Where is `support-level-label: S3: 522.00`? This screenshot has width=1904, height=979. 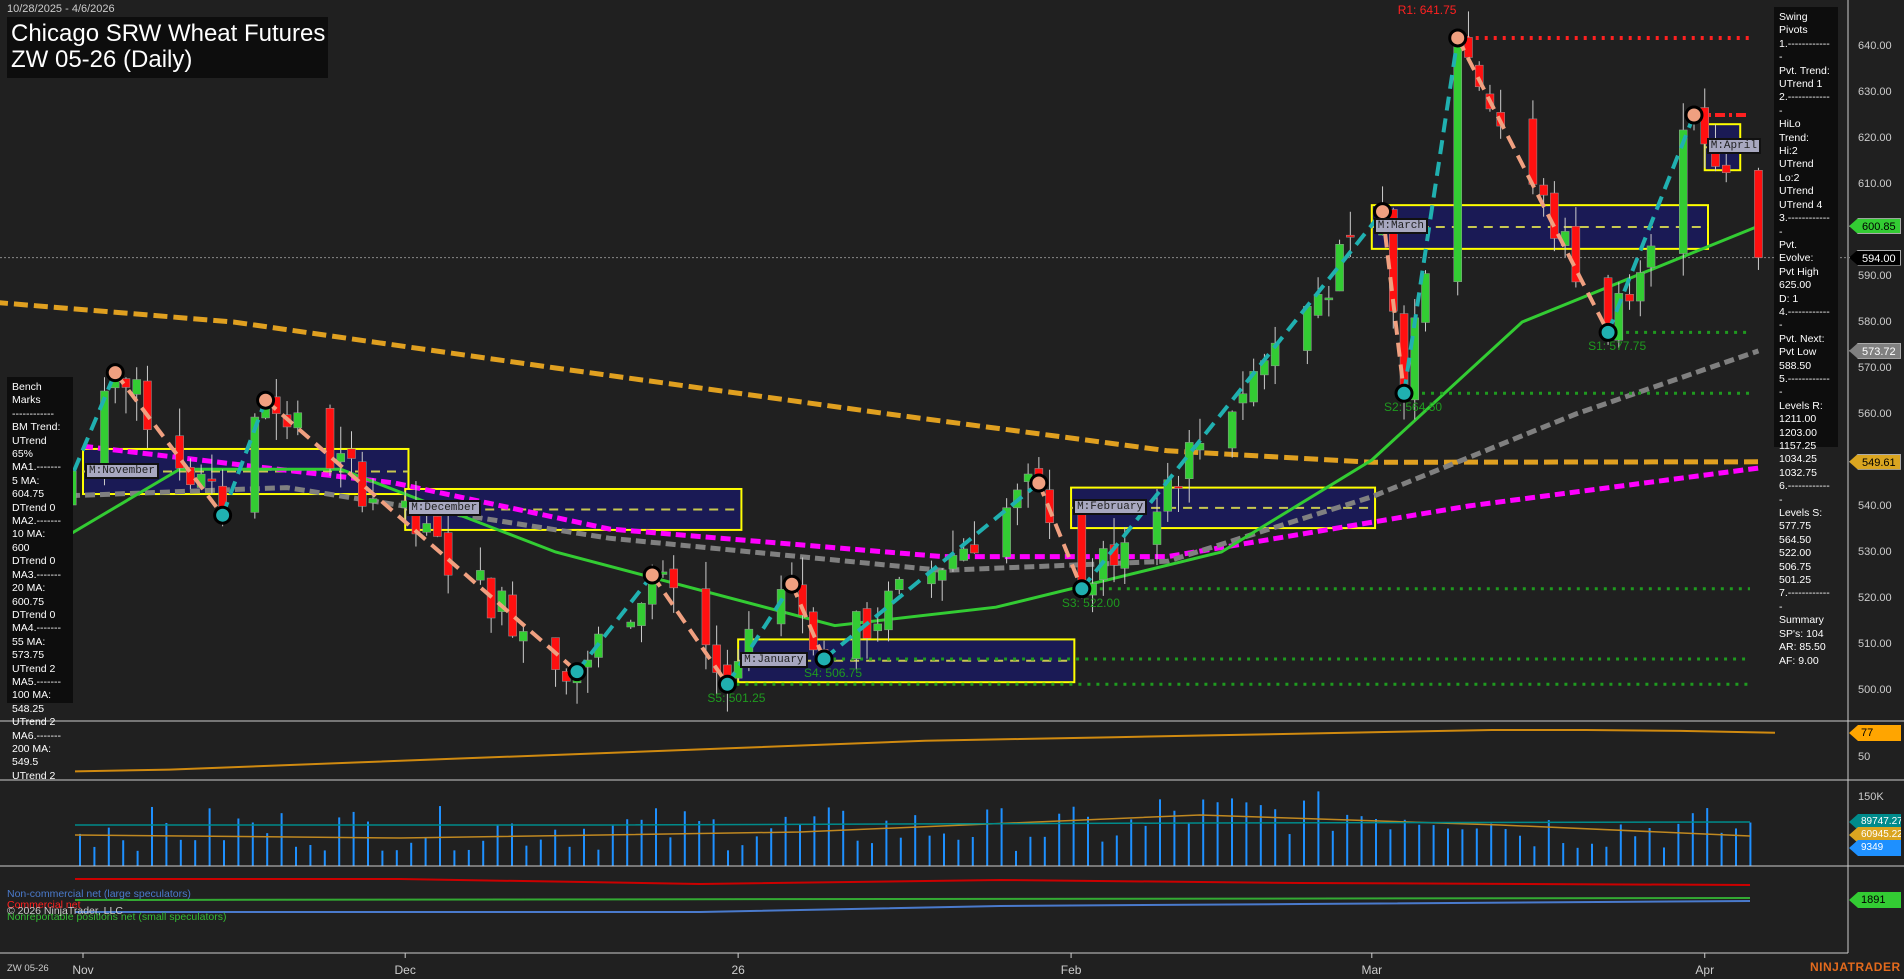
support-level-label: S3: 522.00 is located at coordinates (1090, 602).